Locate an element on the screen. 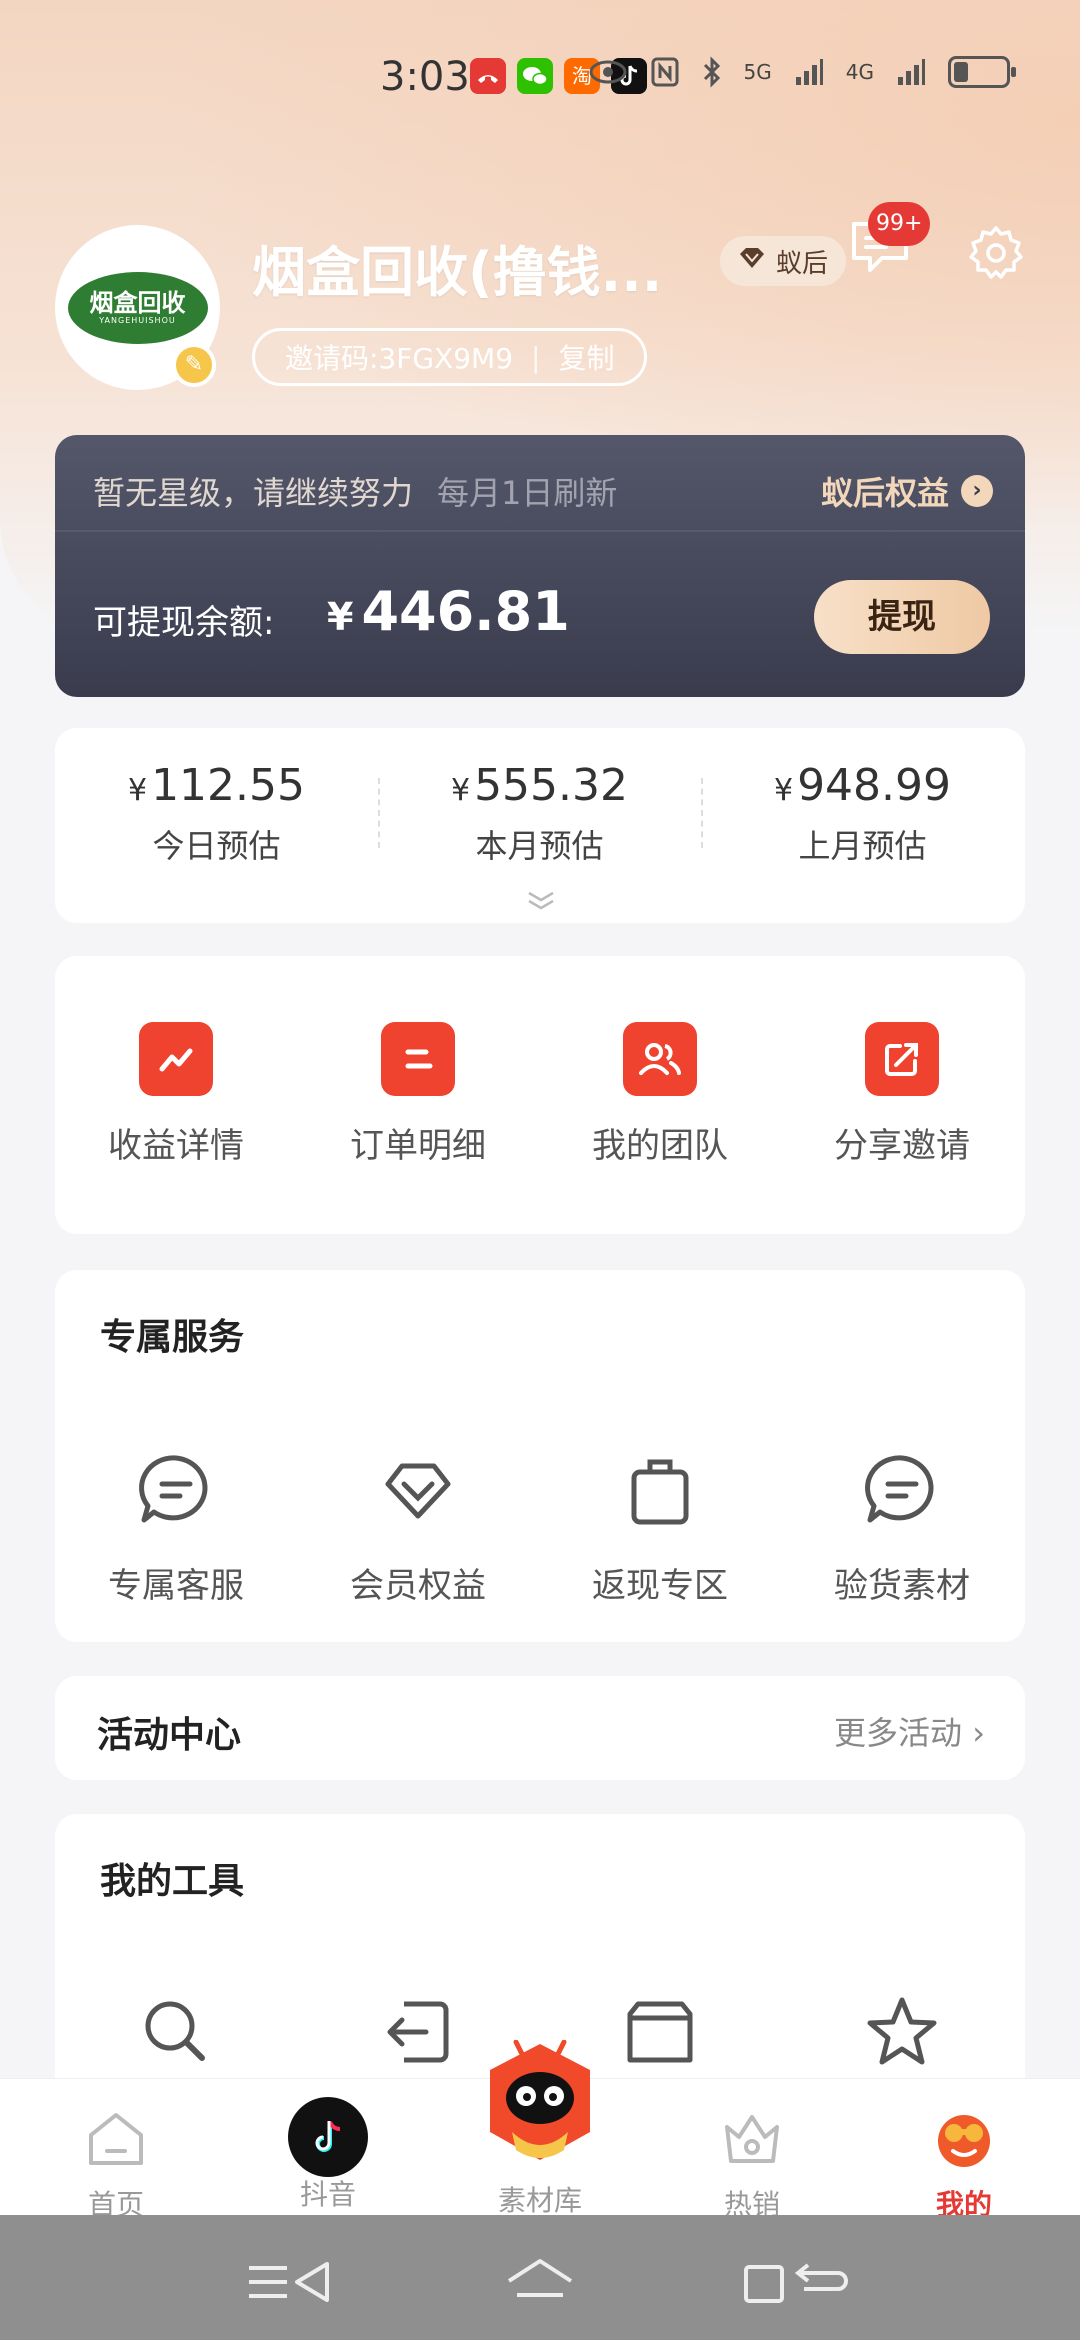 The width and height of the screenshot is (1080, 2340). balance-amount: ¥446.81 is located at coordinates (448, 611).